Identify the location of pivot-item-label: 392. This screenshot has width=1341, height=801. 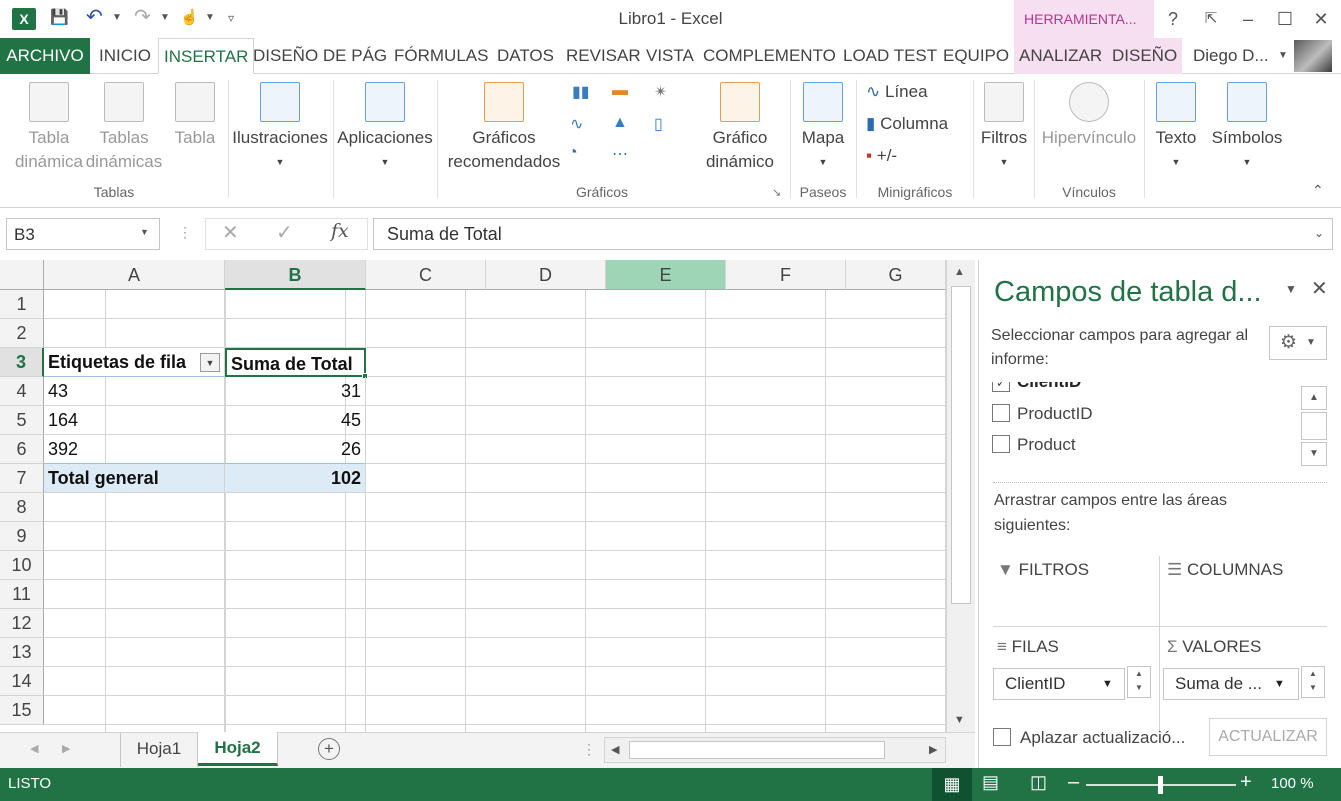
(134, 449).